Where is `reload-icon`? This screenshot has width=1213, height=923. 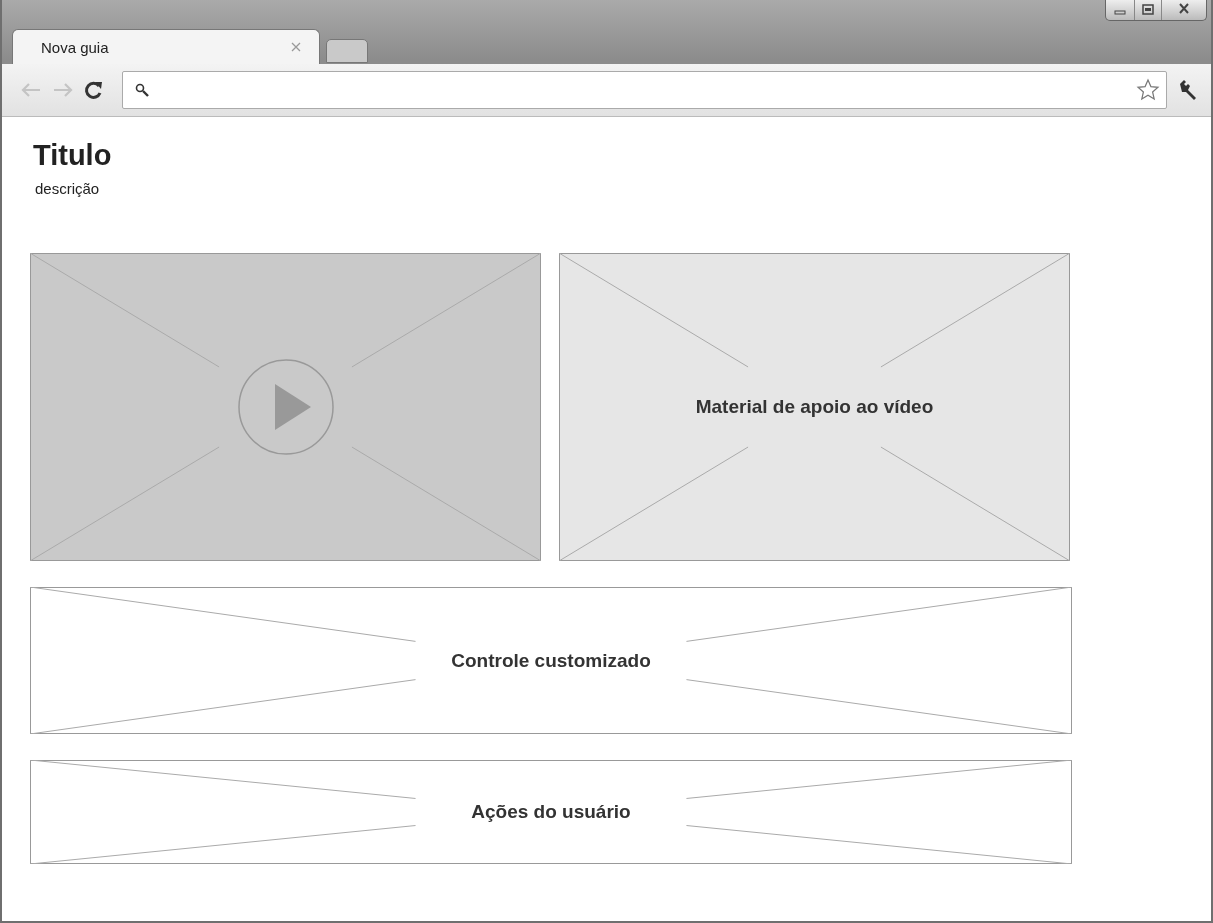 reload-icon is located at coordinates (94, 90).